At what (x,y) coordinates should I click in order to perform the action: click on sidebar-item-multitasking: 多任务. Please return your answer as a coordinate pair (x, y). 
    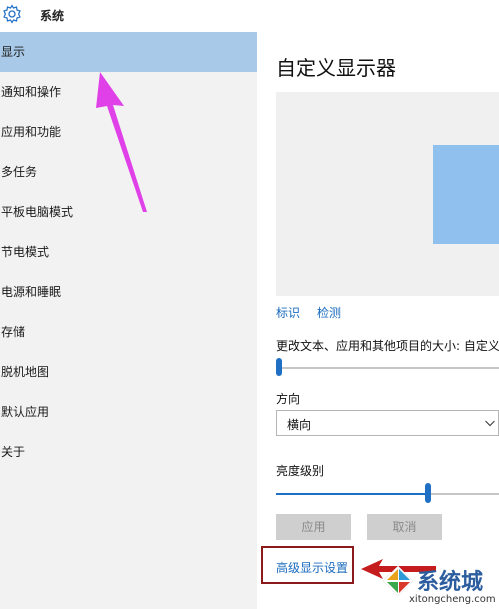
    Looking at the image, I should click on (128, 172).